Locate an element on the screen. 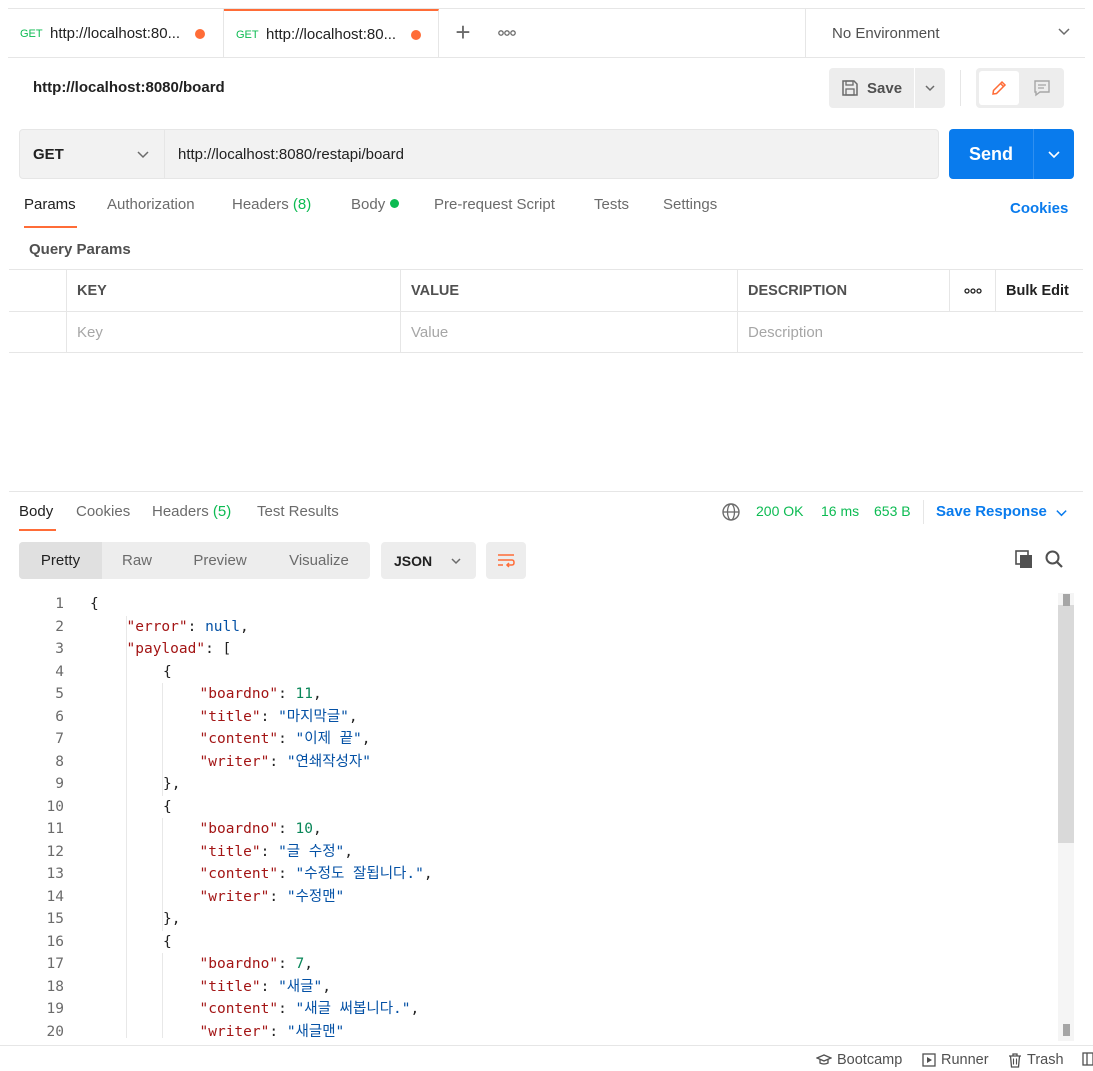  wrap-lines-icon is located at coordinates (506, 560).